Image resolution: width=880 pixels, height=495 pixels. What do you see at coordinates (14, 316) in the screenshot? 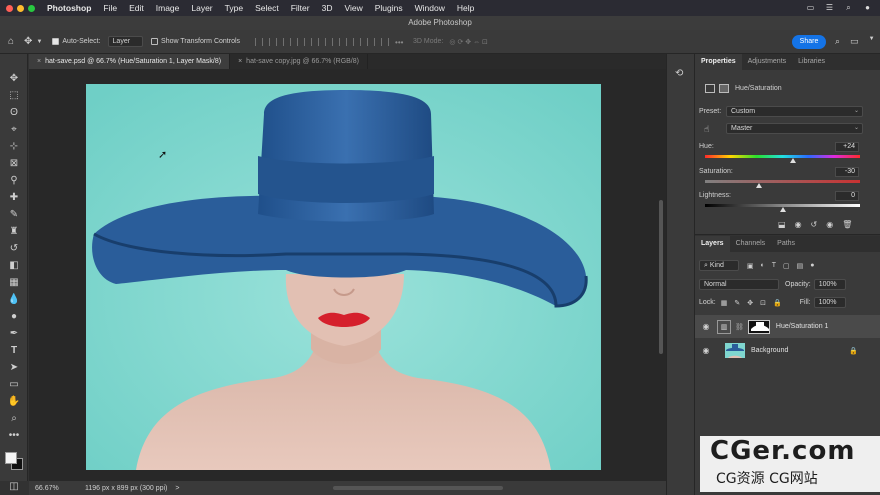
I see `dodge-tool-icon: ●` at bounding box center [14, 316].